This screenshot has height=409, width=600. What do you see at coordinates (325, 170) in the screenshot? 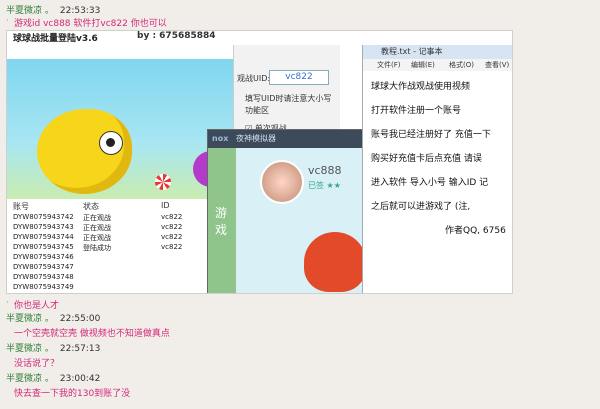
I see `game-username: vc888` at bounding box center [325, 170].